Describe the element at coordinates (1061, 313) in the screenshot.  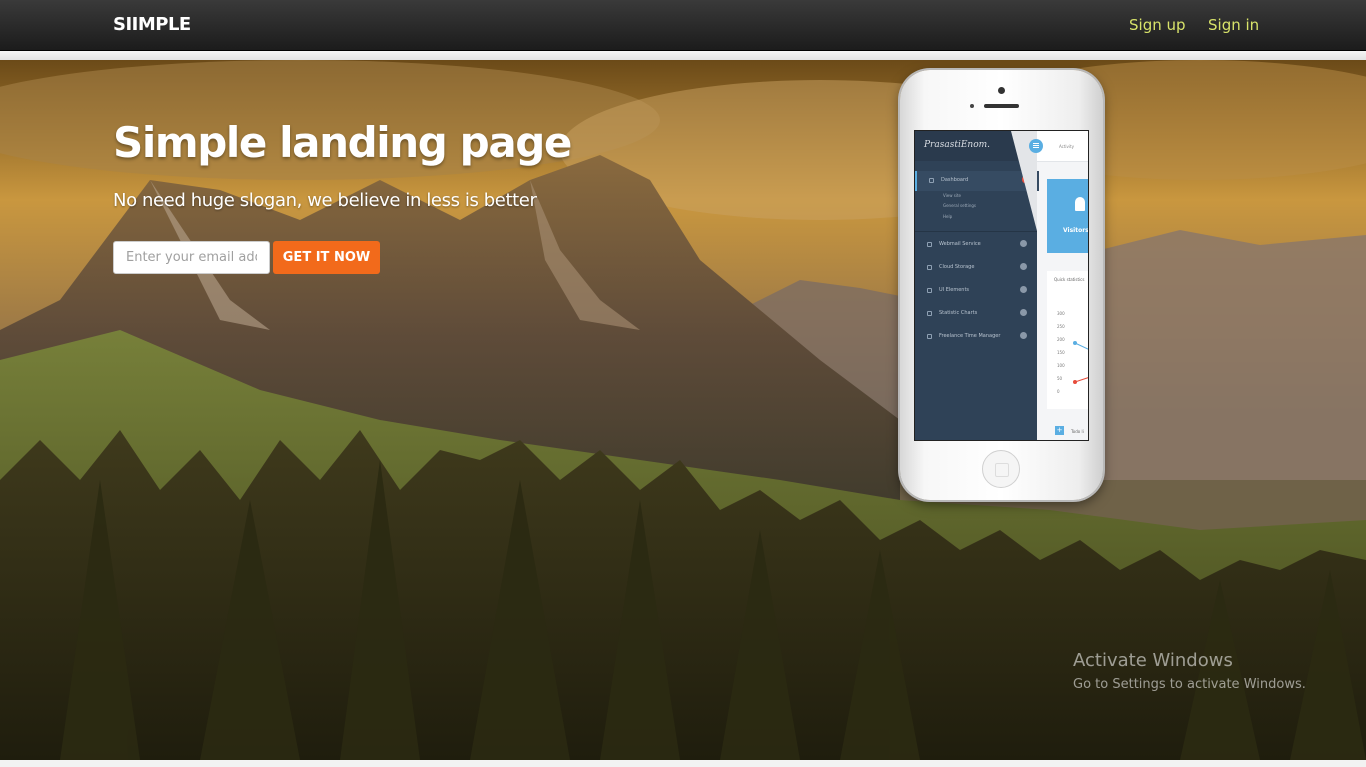
I see `axis-tick-label: 300` at that location.